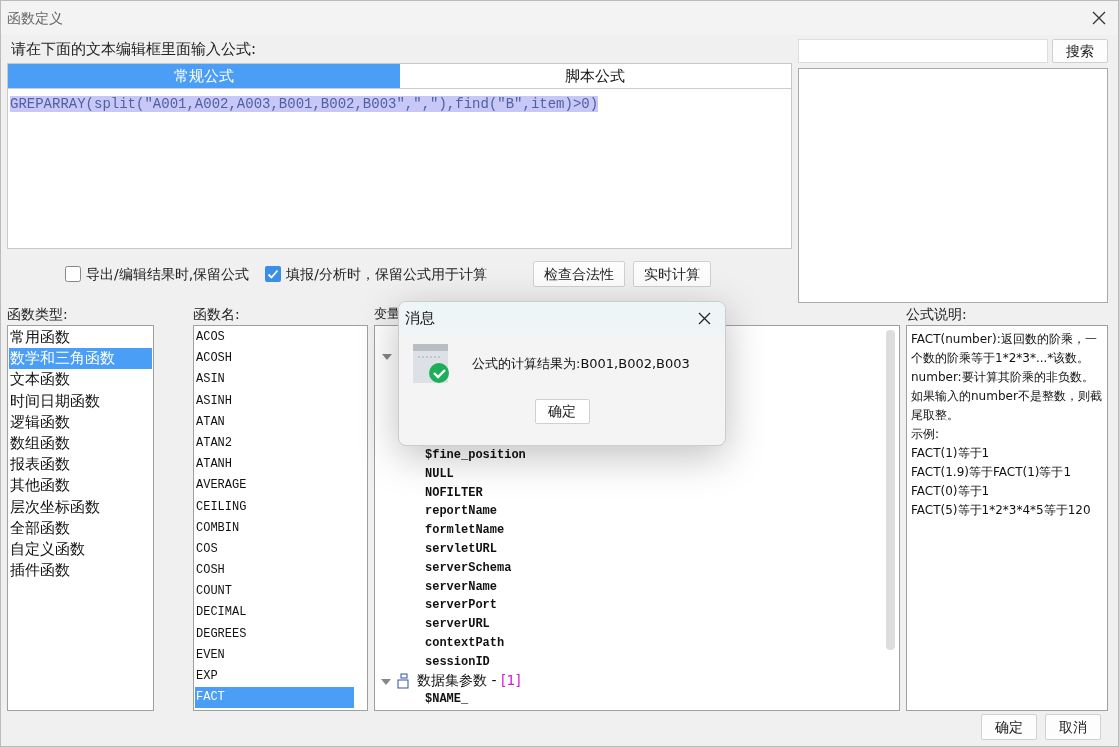 Image resolution: width=1119 pixels, height=747 pixels. I want to click on tree-item: sessionID, so click(640, 662).